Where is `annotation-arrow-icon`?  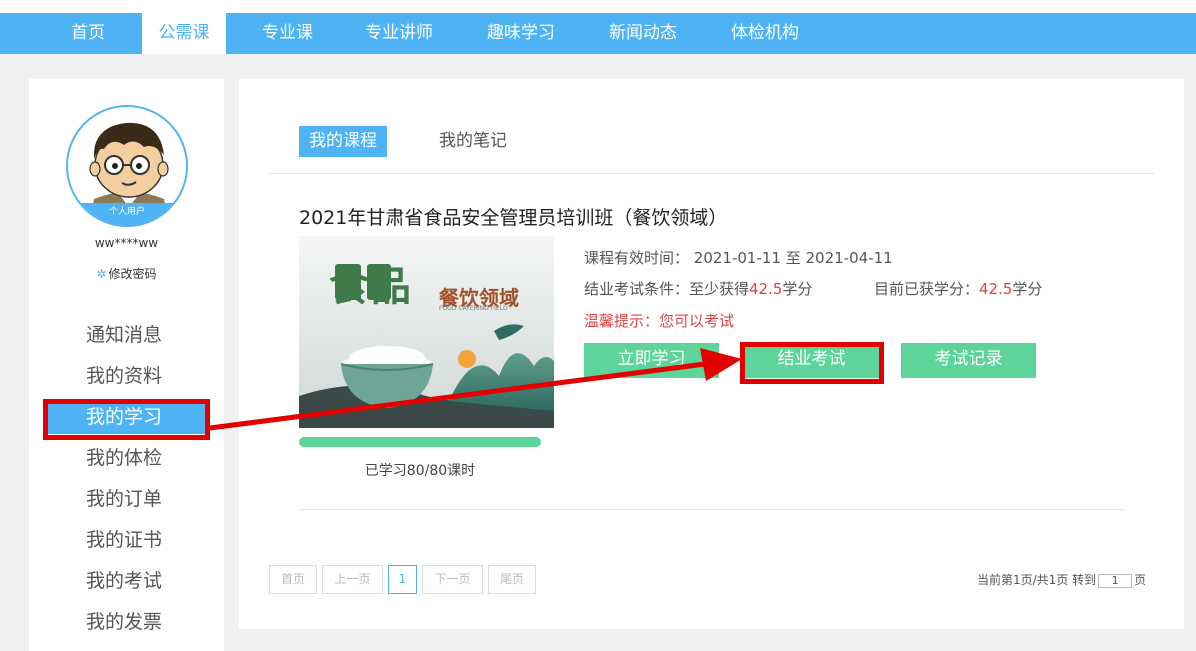 annotation-arrow-icon is located at coordinates (475, 389).